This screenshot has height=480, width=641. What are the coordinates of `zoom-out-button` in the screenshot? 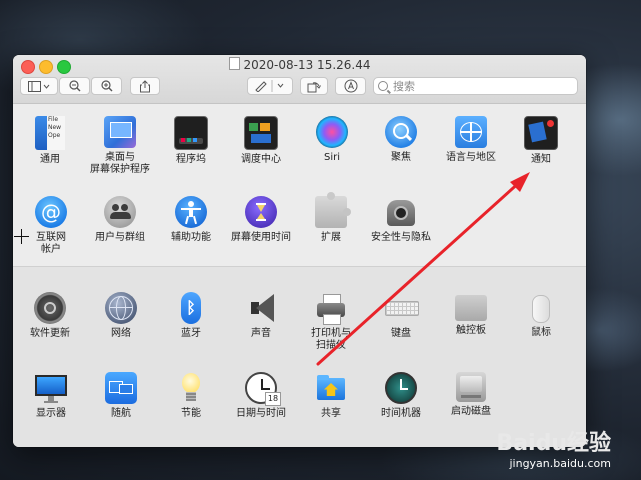 It's located at (74, 86).